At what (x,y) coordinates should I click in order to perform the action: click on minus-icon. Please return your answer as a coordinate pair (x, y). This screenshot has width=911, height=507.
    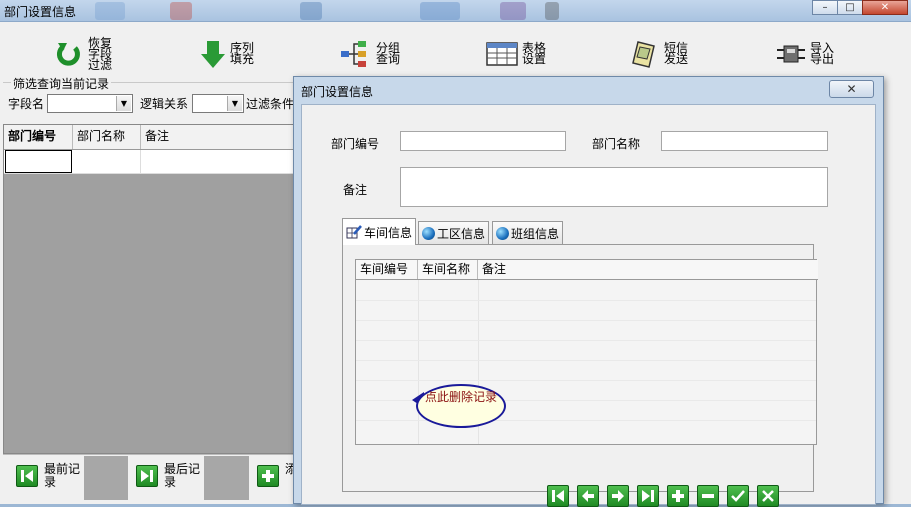
    Looking at the image, I should click on (708, 496).